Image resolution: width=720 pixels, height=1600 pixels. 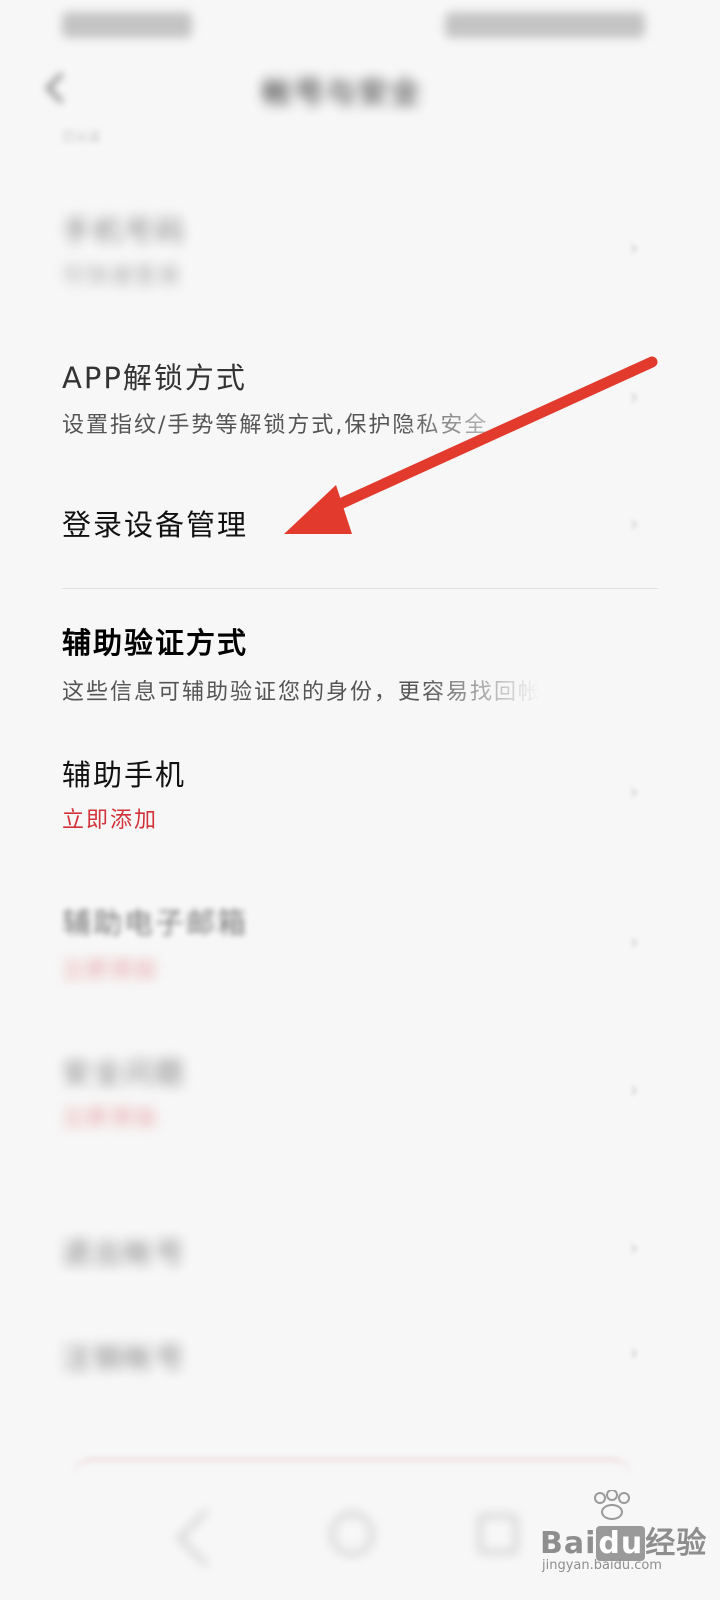 I want to click on row-title: 注销帐号, so click(x=124, y=1358).